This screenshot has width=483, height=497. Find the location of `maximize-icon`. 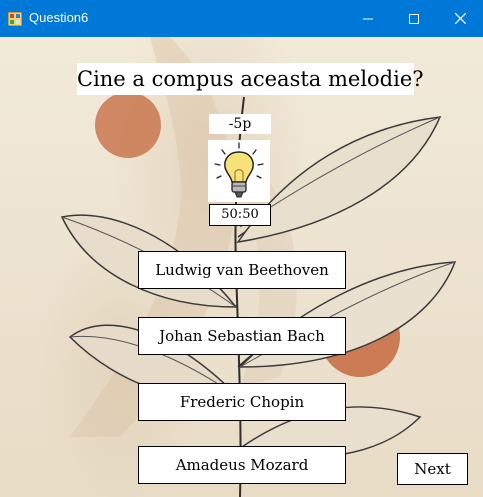

maximize-icon is located at coordinates (414, 18).